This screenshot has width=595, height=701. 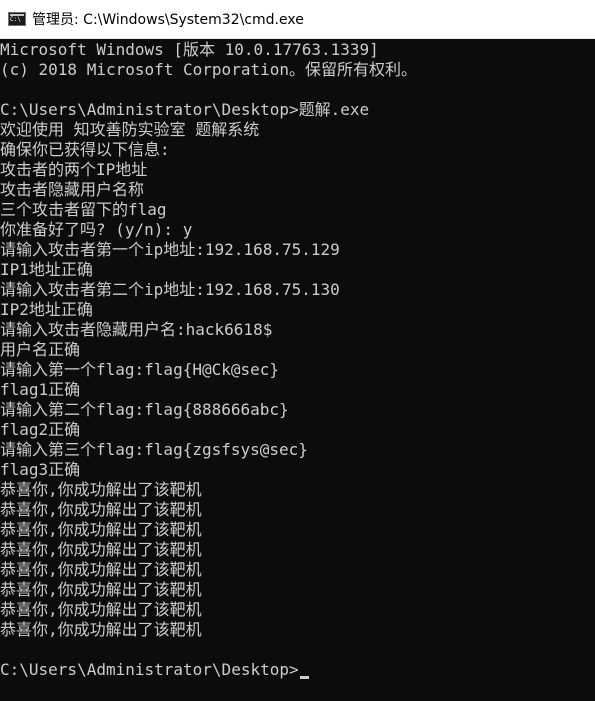 What do you see at coordinates (154, 449) in the screenshot?
I see `console-line: 请输入第三个flag:flag{zgsfsys@sec}` at bounding box center [154, 449].